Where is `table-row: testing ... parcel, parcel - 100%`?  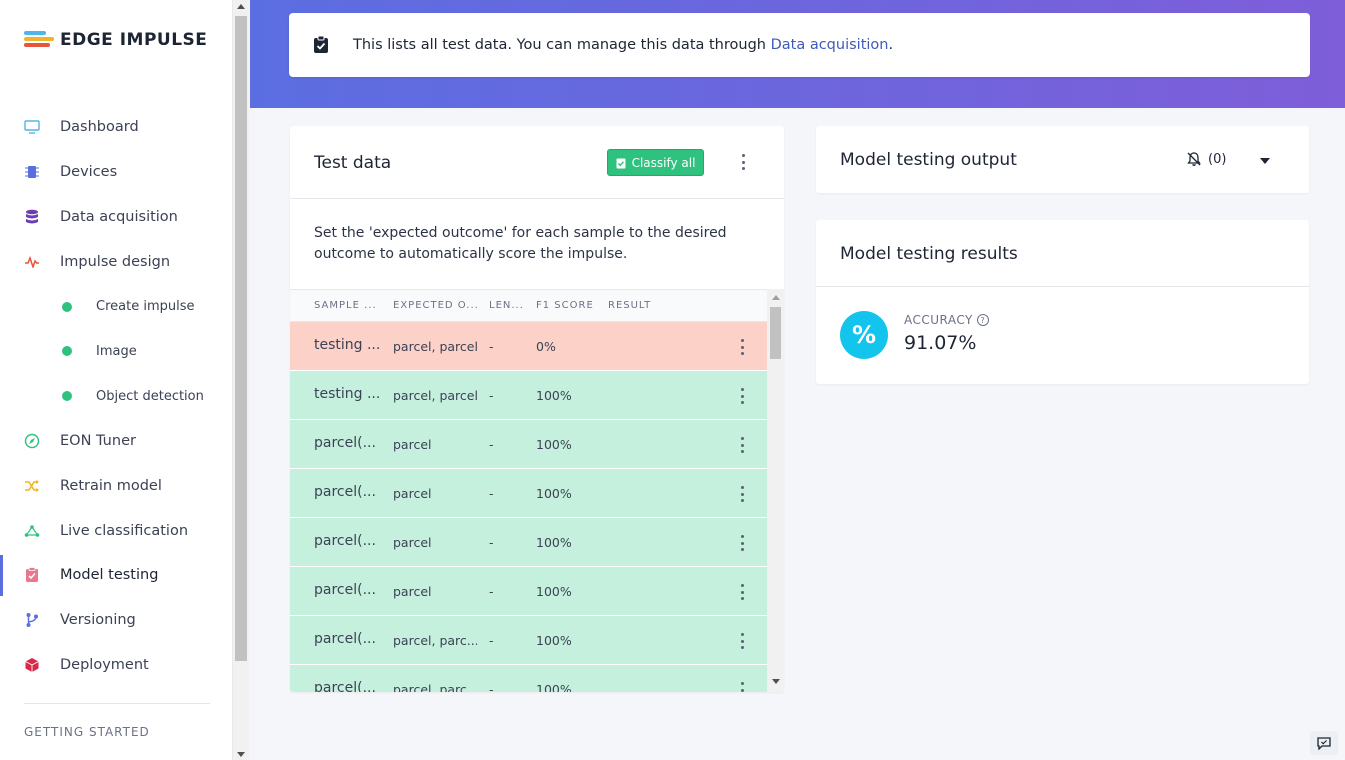
table-row: testing ... parcel, parcel - 100% is located at coordinates (528, 395).